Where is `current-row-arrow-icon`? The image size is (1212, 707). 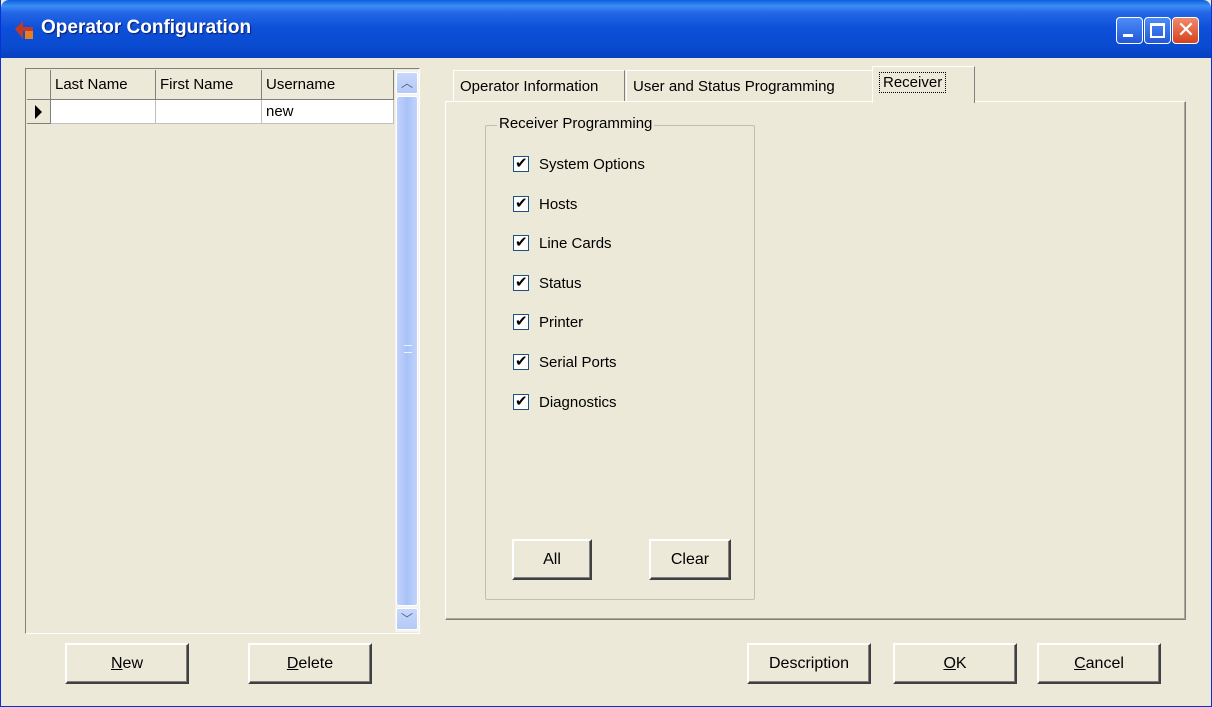 current-row-arrow-icon is located at coordinates (38, 112).